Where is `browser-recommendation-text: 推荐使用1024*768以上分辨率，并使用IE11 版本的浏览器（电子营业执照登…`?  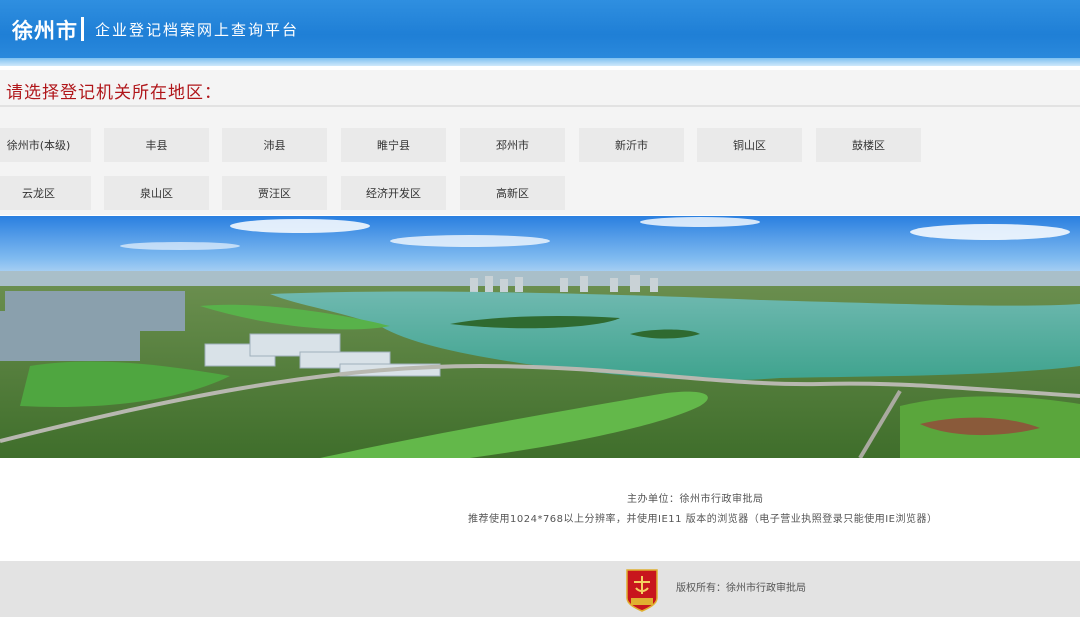
browser-recommendation-text: 推荐使用1024*768以上分辨率，并使用IE11 版本的浏览器（电子营业执照登… is located at coordinates (703, 519).